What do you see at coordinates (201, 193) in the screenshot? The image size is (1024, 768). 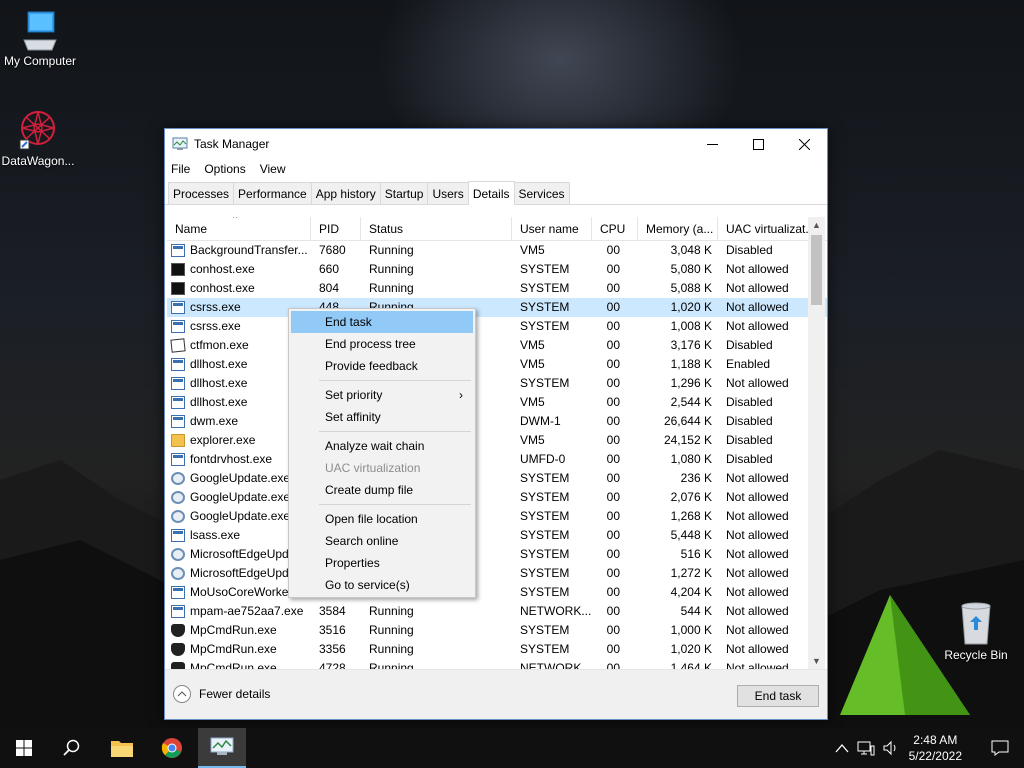 I see `tab-processes: Processes` at bounding box center [201, 193].